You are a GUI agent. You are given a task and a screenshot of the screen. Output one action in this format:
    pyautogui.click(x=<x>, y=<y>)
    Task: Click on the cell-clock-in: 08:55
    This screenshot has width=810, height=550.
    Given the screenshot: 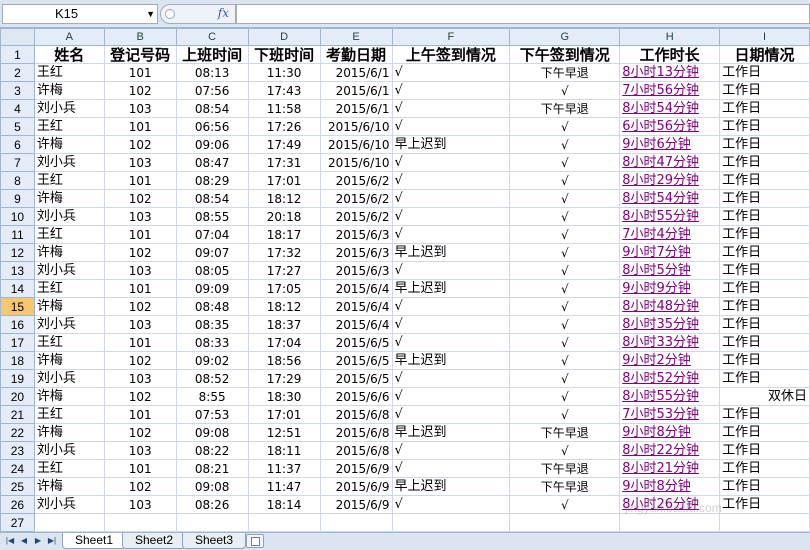 What is the action you would take?
    pyautogui.click(x=212, y=216)
    